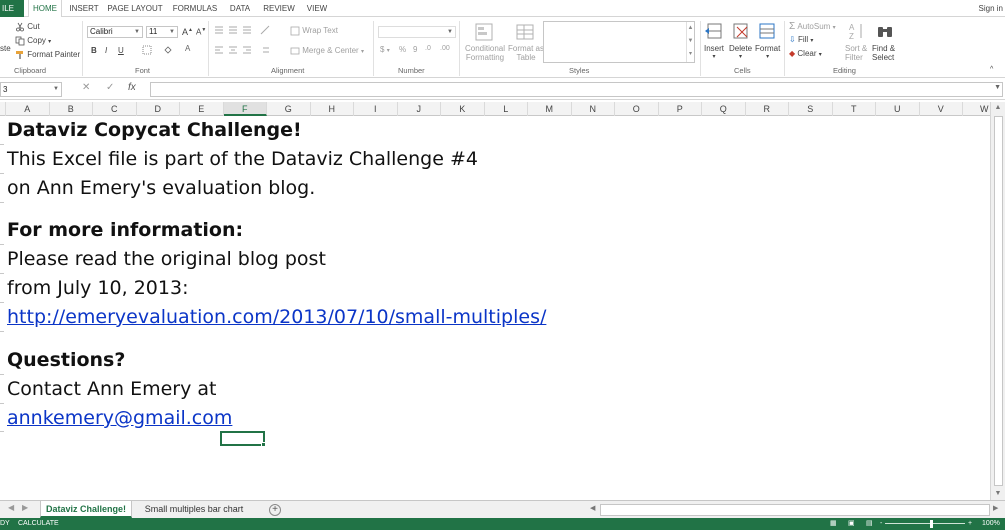 The height and width of the screenshot is (530, 1005). Describe the element at coordinates (851, 524) in the screenshot. I see `page-layout-view-icon: ▣` at that location.